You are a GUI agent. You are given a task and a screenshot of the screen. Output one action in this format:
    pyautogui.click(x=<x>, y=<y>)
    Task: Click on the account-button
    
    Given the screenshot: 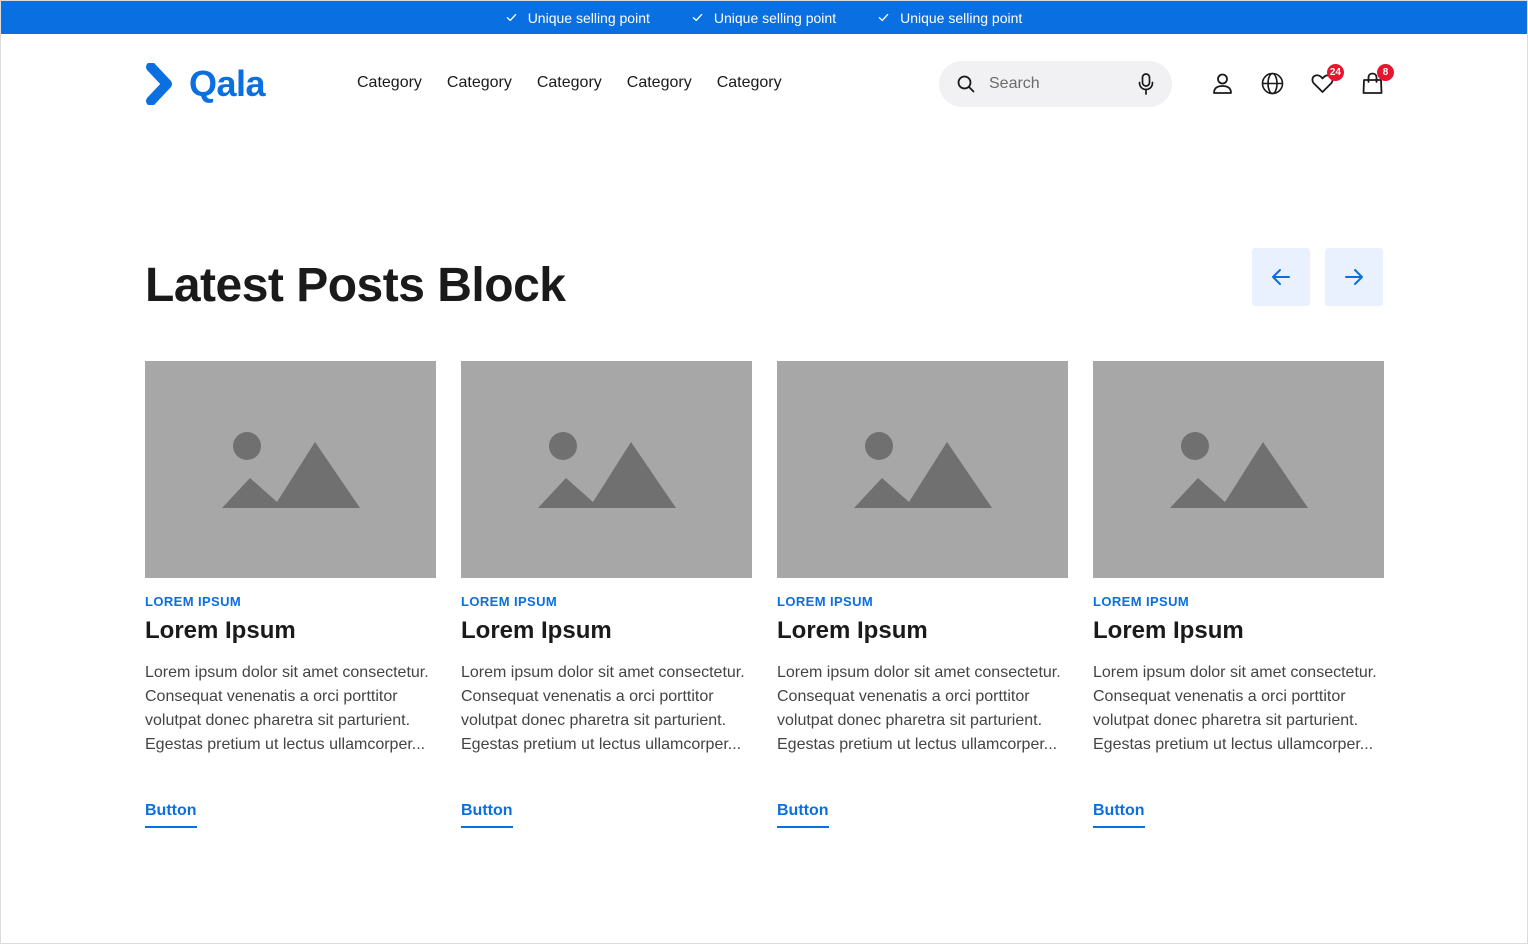 What is the action you would take?
    pyautogui.click(x=1222, y=83)
    